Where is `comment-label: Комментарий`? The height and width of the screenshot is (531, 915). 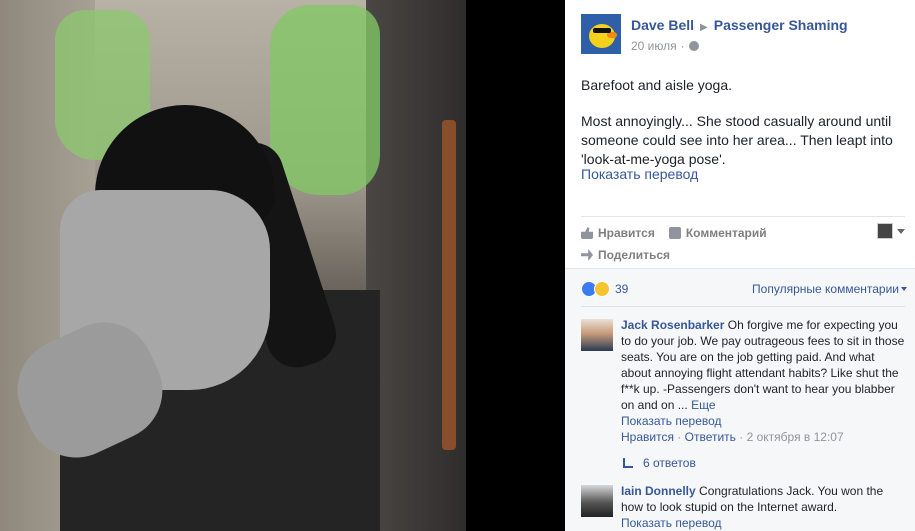
comment-label: Комментарий is located at coordinates (726, 233).